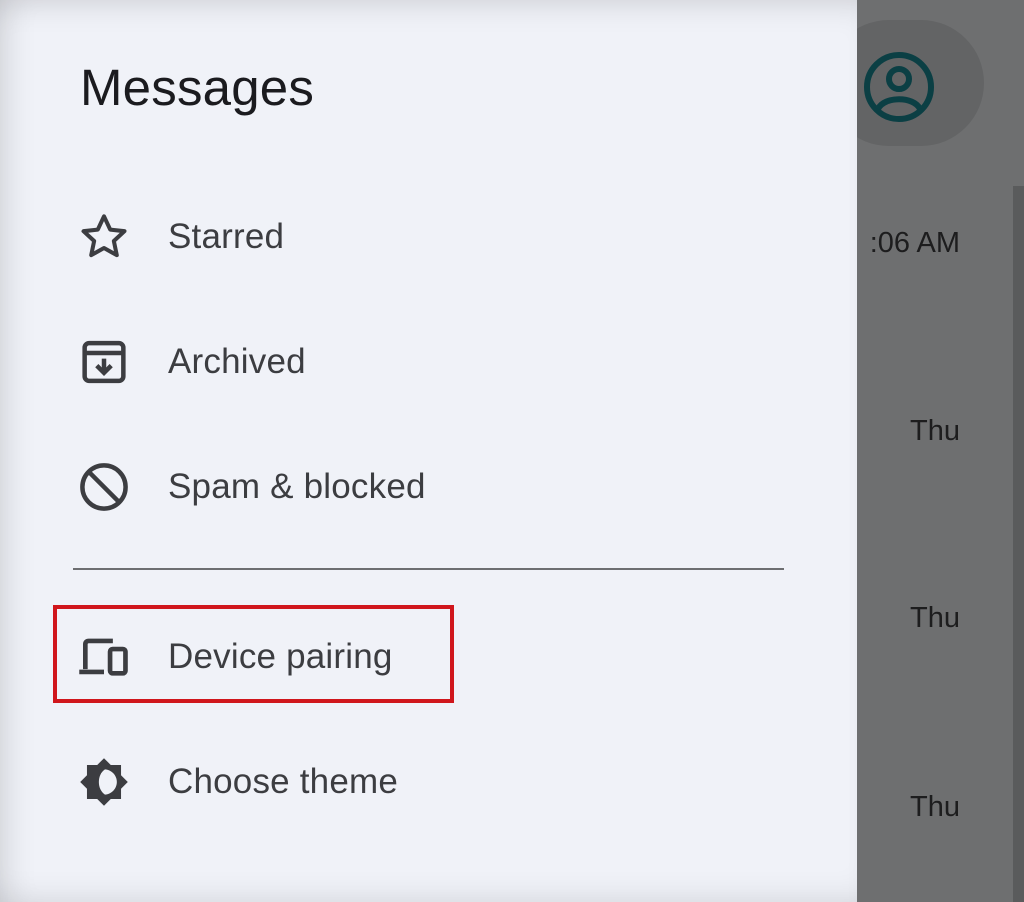  What do you see at coordinates (436, 782) in the screenshot?
I see `drawer-item-choose-theme: Choose theme` at bounding box center [436, 782].